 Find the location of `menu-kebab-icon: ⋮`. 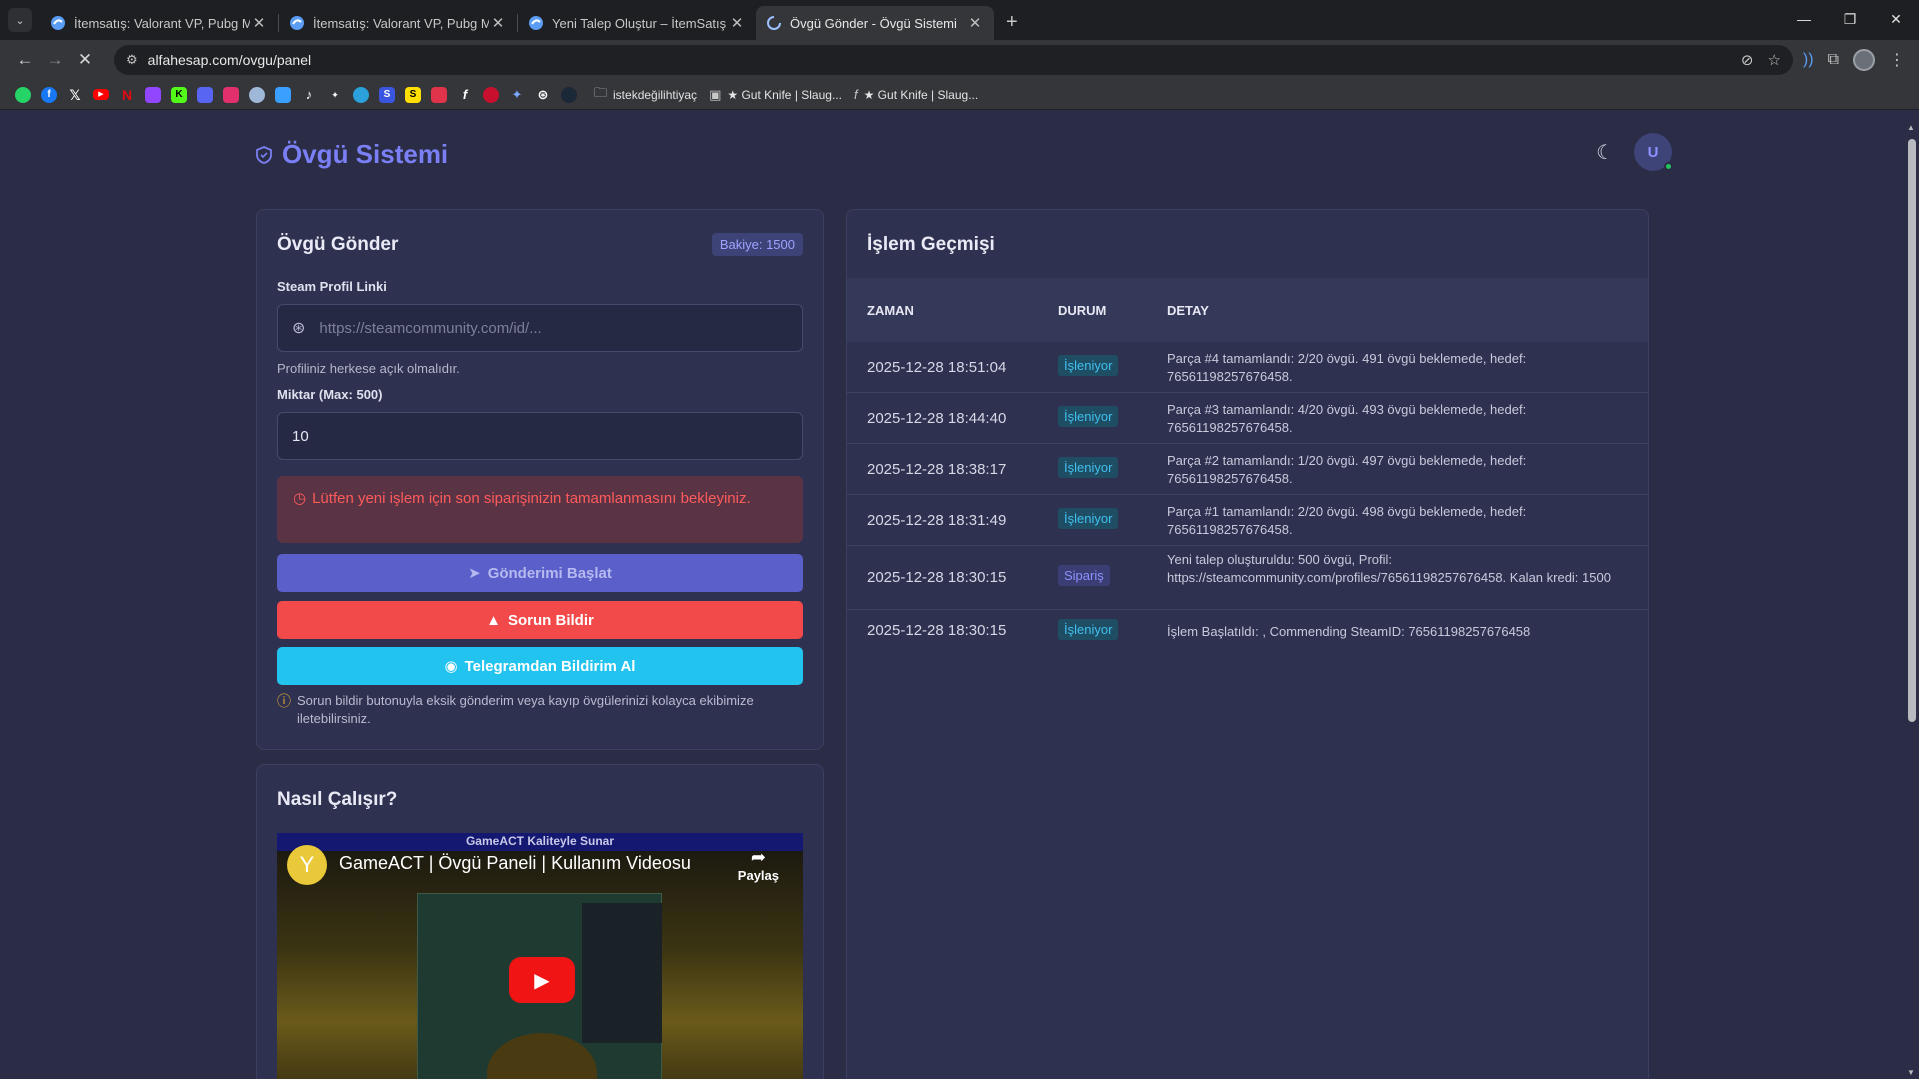

menu-kebab-icon: ⋮ is located at coordinates (1897, 60).